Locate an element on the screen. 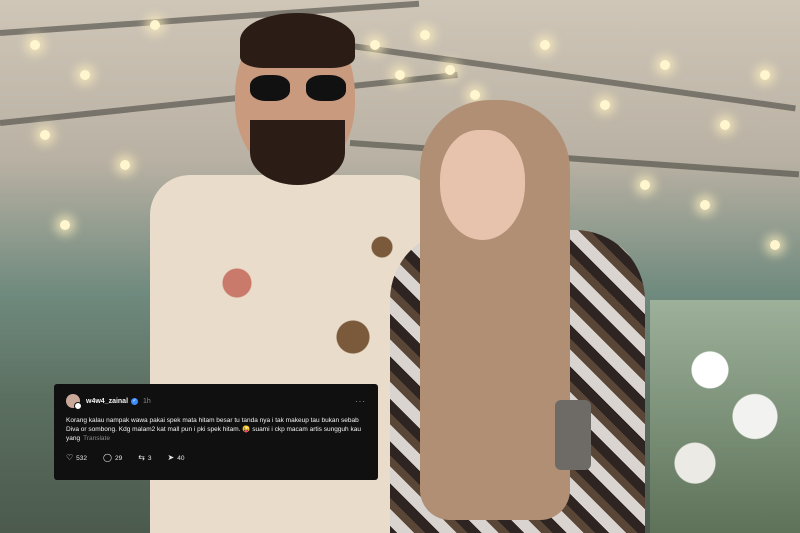 The width and height of the screenshot is (800, 533). comment-icon: ◯ is located at coordinates (107, 457).